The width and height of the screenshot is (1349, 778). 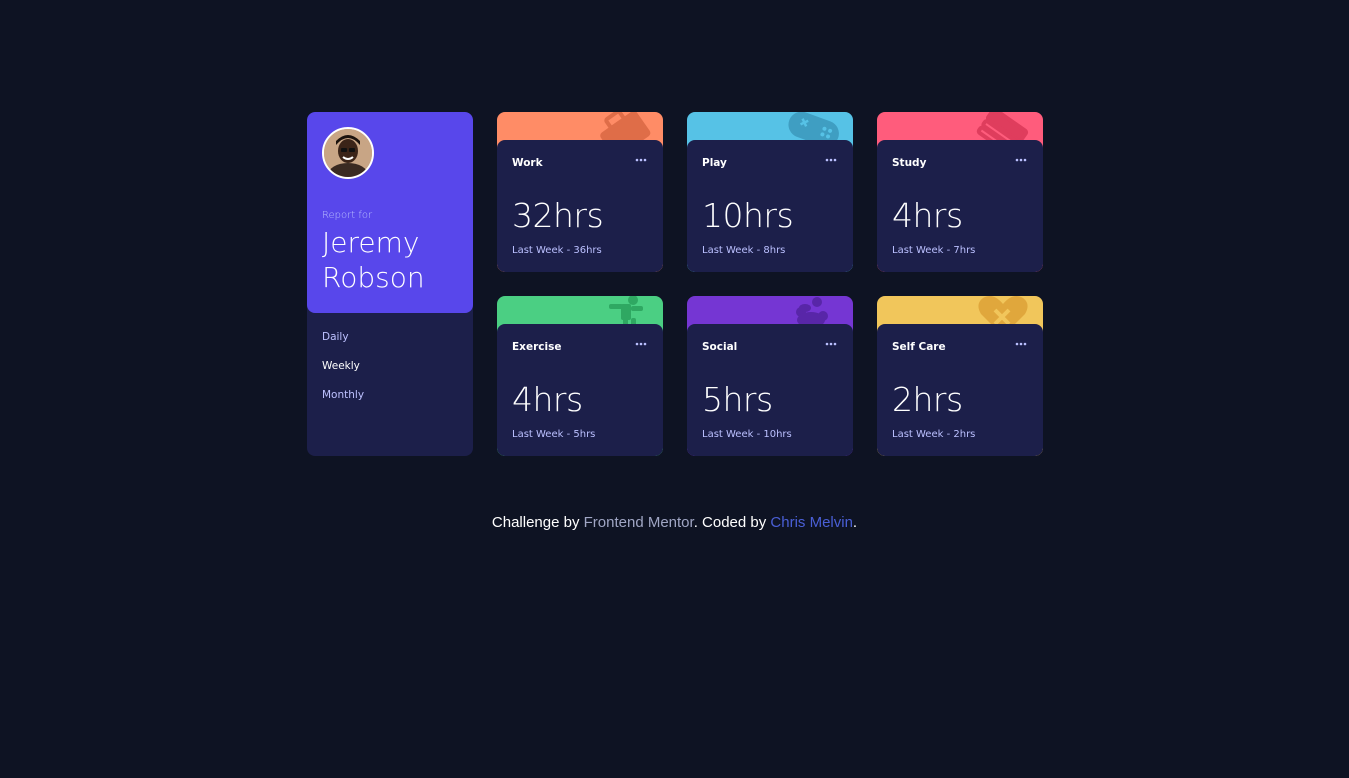 I want to click on card-title: Study, so click(x=909, y=163).